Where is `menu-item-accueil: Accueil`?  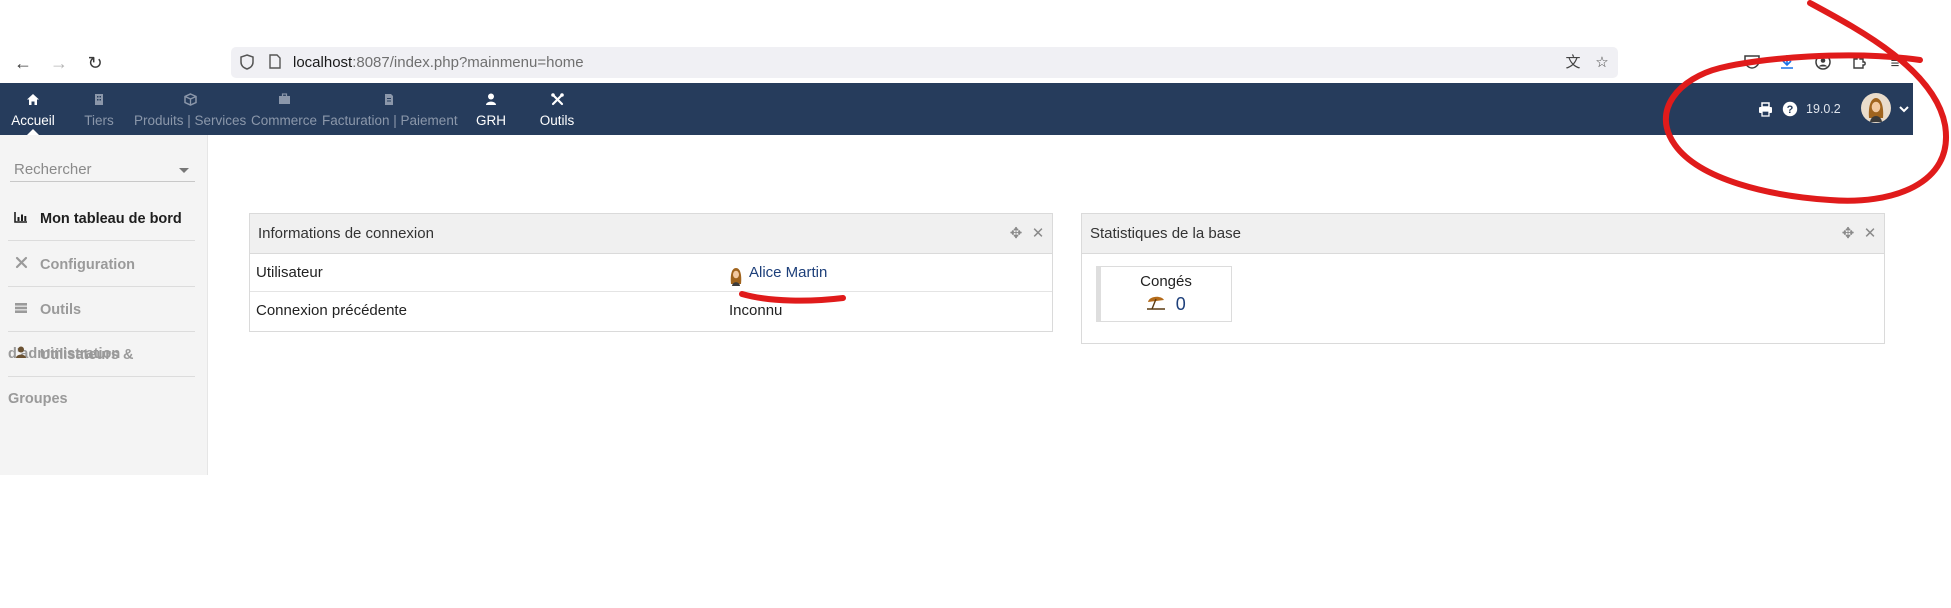 menu-item-accueil: Accueil is located at coordinates (33, 109).